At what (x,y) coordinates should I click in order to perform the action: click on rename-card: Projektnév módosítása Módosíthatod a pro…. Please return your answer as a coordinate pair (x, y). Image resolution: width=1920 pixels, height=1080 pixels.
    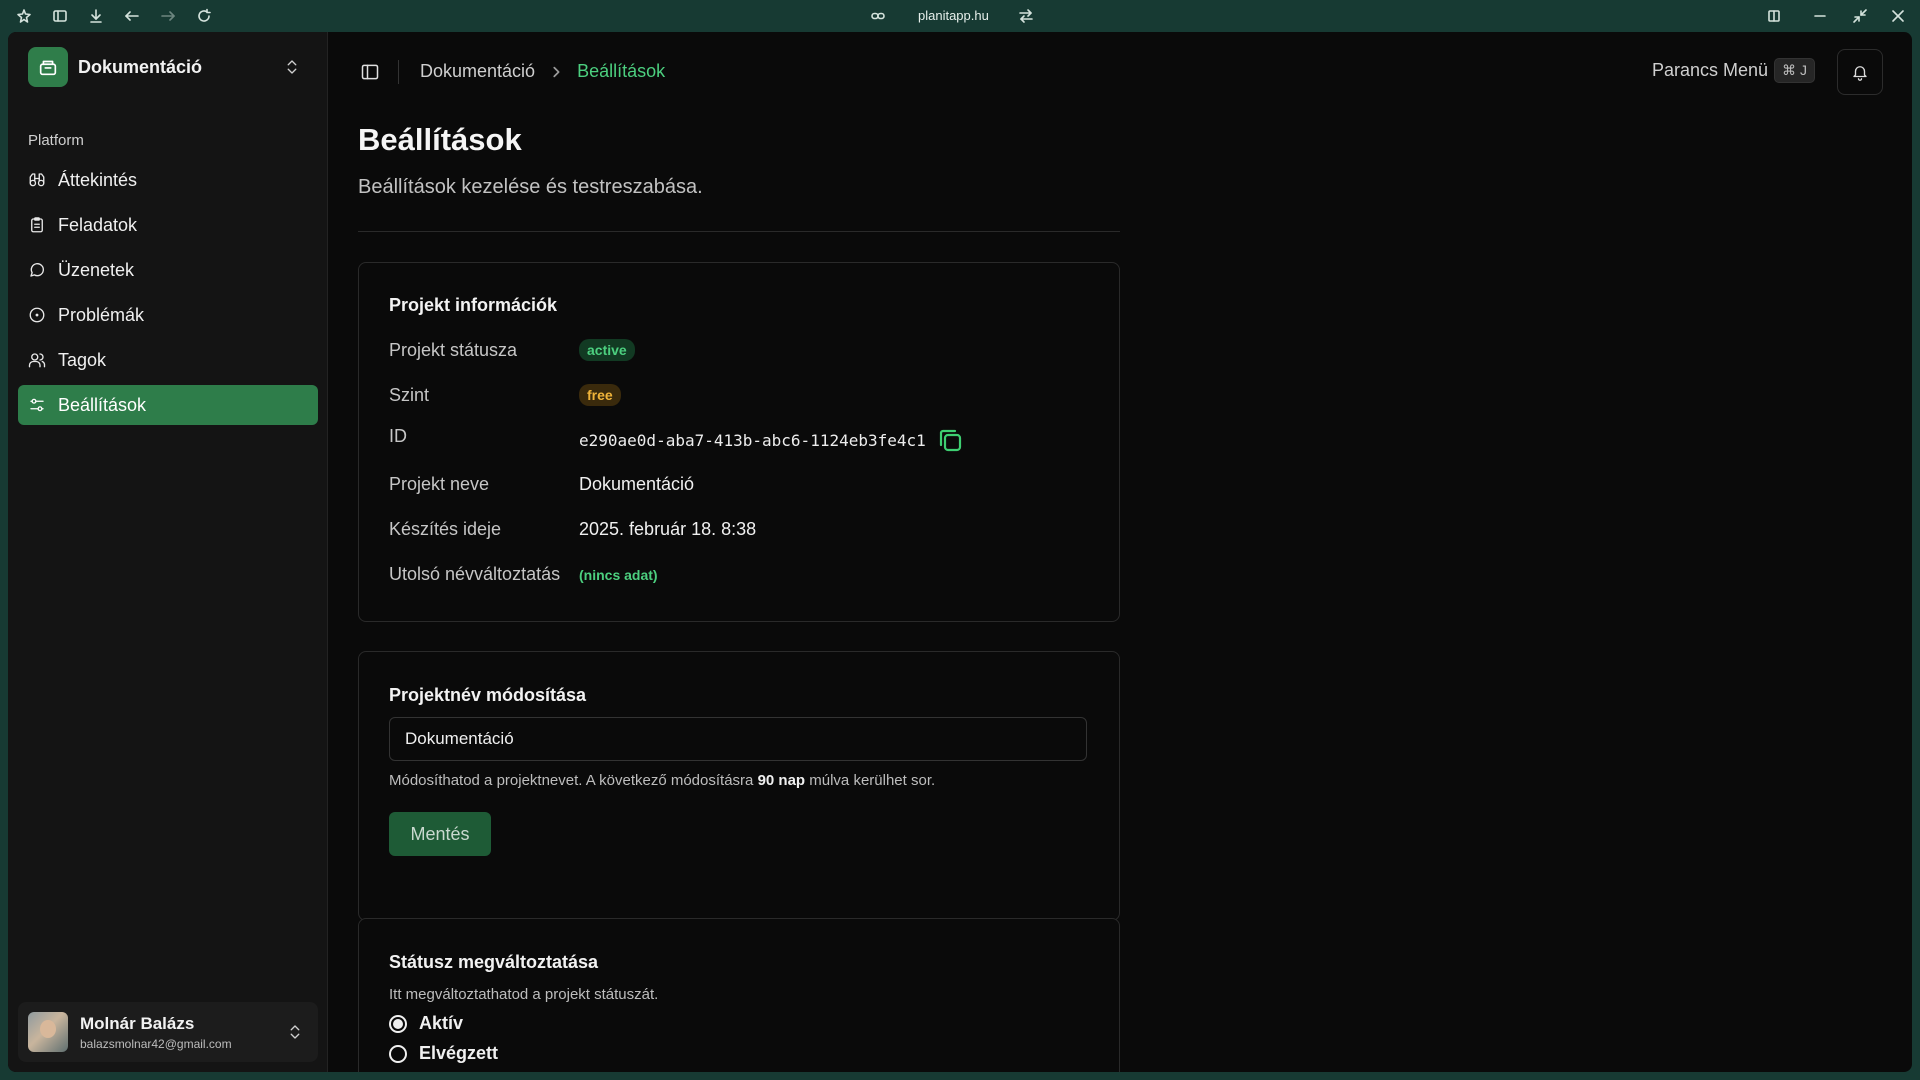
    Looking at the image, I should click on (739, 786).